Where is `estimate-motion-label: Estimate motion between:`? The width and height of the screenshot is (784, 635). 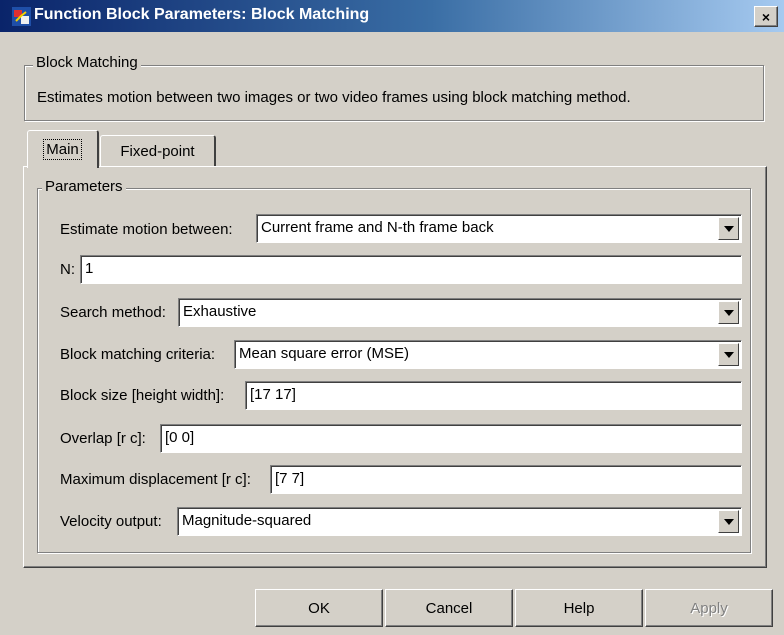 estimate-motion-label: Estimate motion between: is located at coordinates (146, 229).